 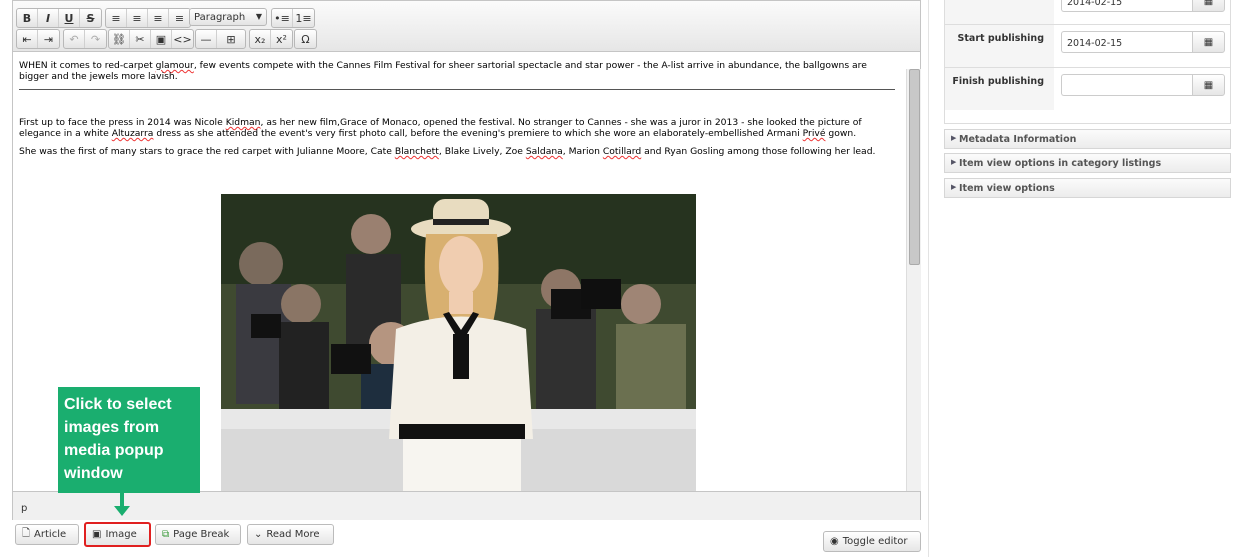 I want to click on horizontal-rule-icon: —, so click(x=206, y=39).